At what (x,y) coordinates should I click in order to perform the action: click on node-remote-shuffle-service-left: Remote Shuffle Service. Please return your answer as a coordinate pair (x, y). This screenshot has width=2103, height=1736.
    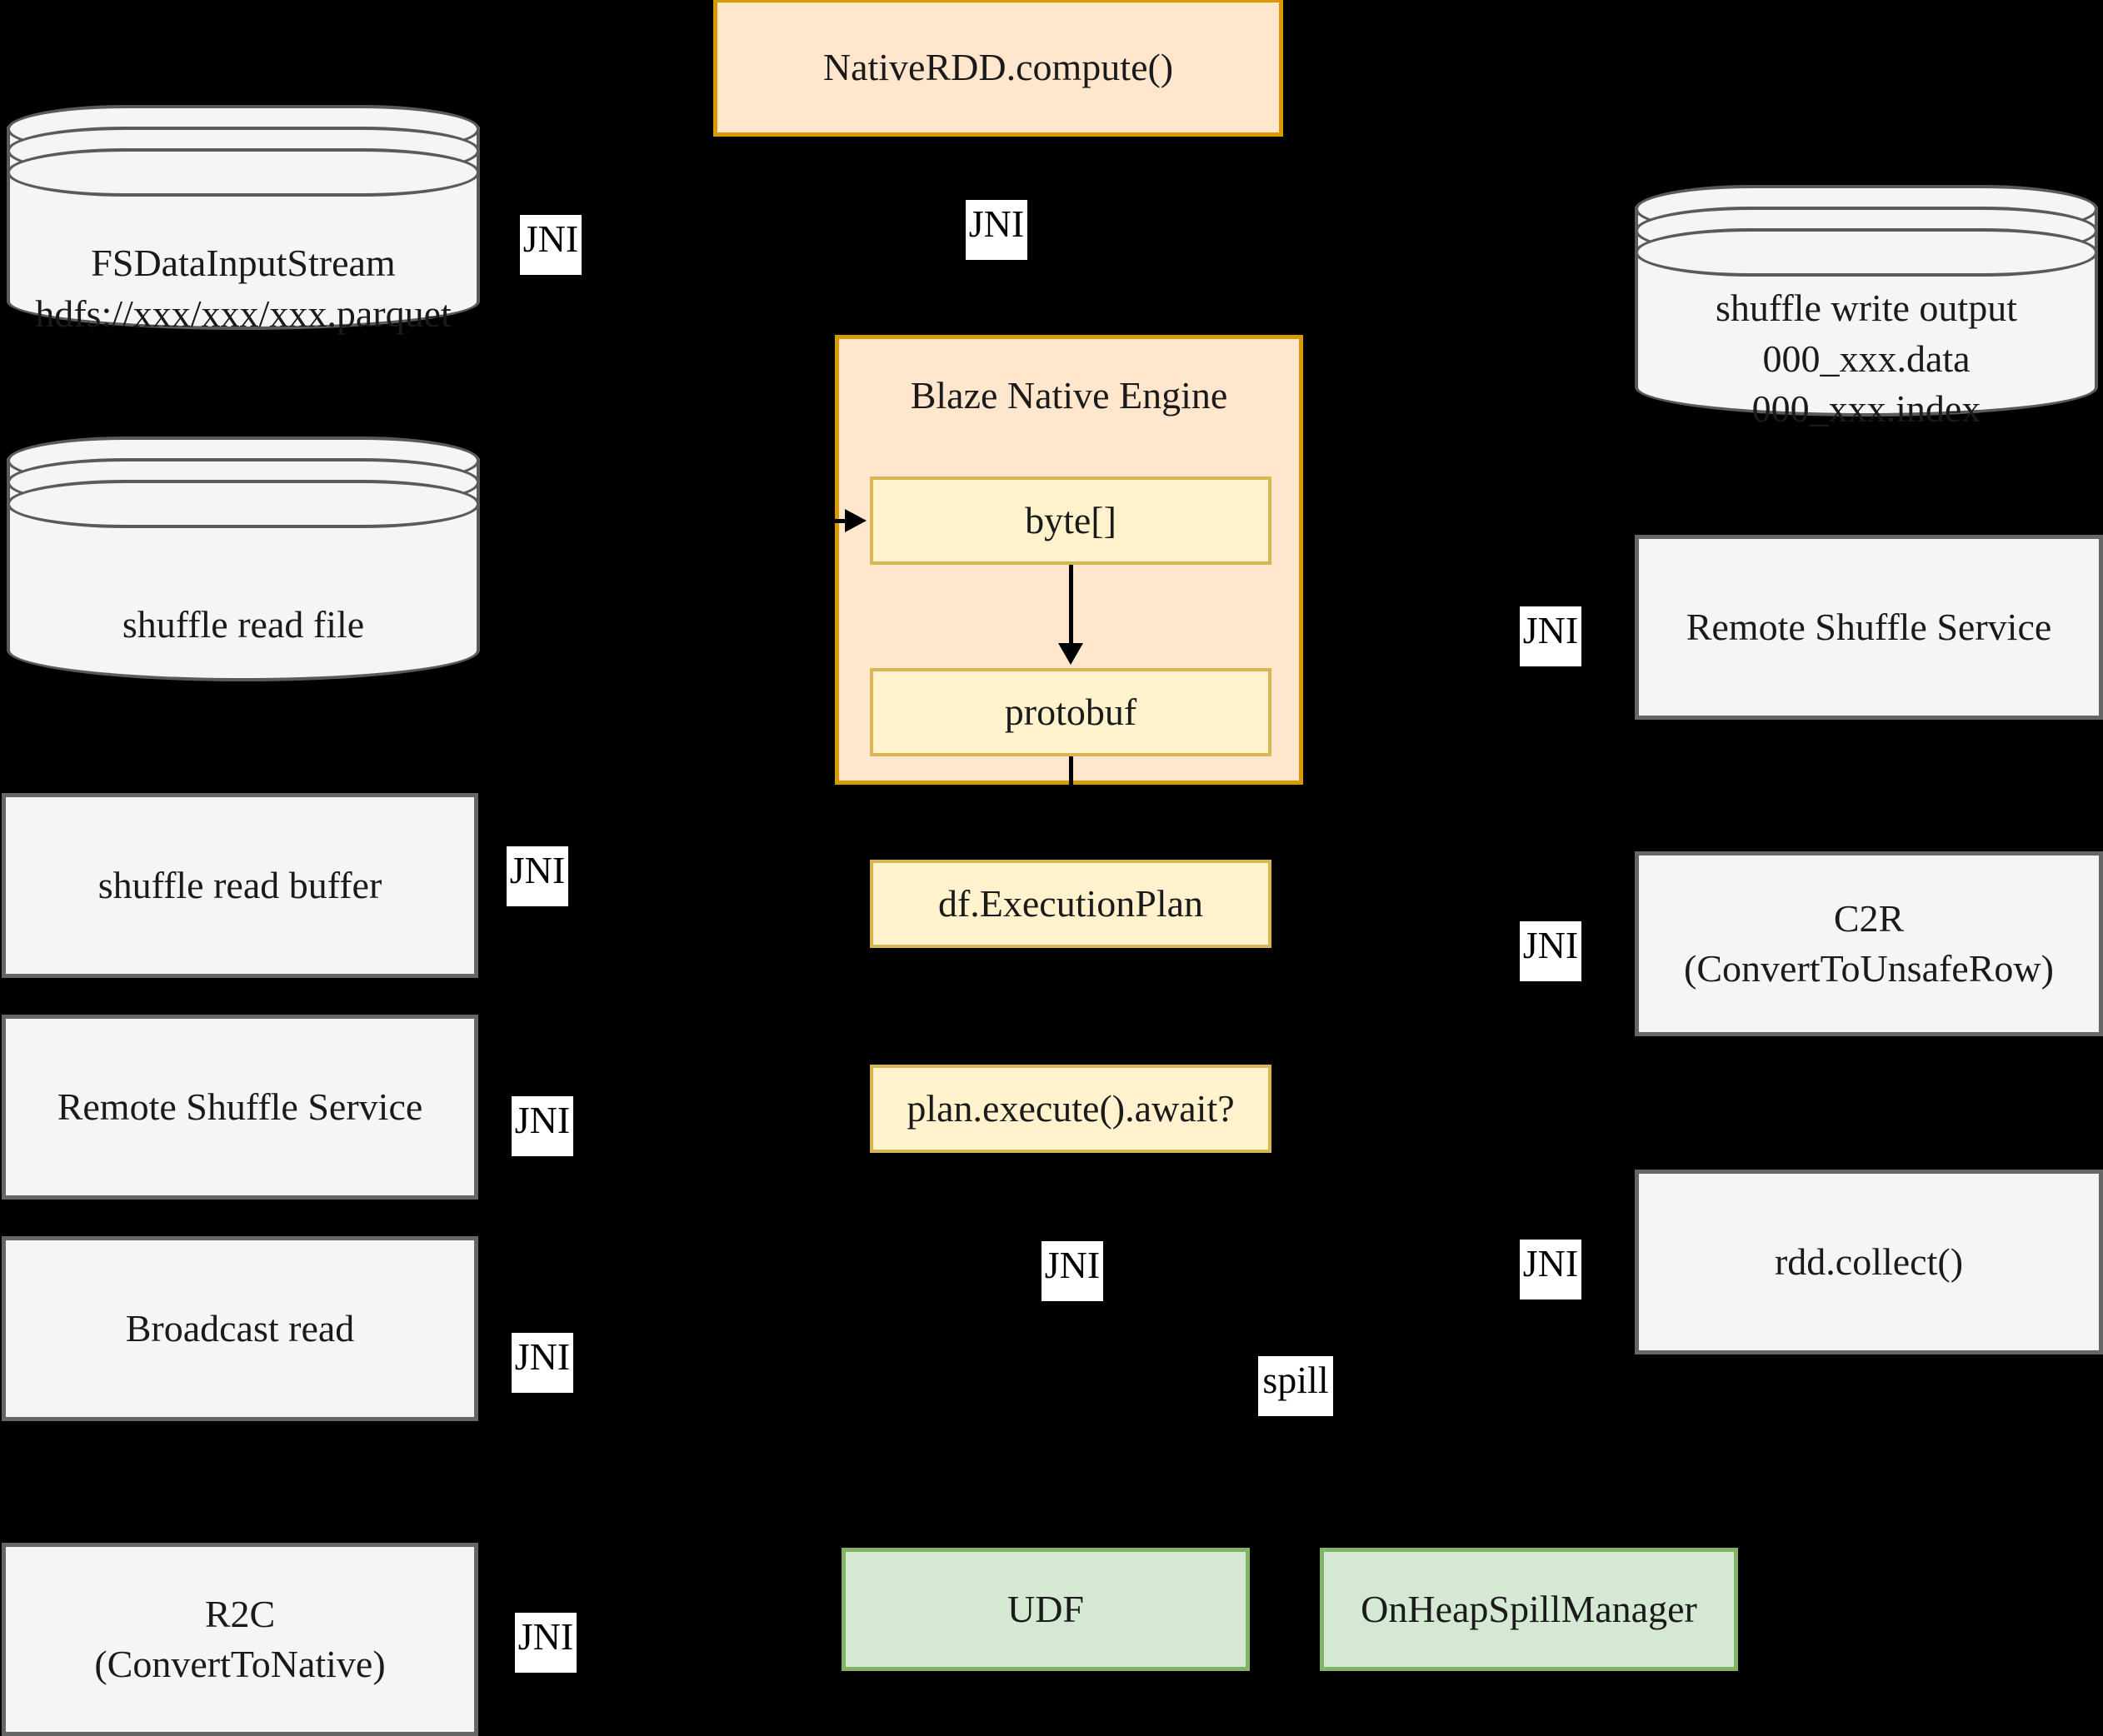
    Looking at the image, I should click on (240, 1108).